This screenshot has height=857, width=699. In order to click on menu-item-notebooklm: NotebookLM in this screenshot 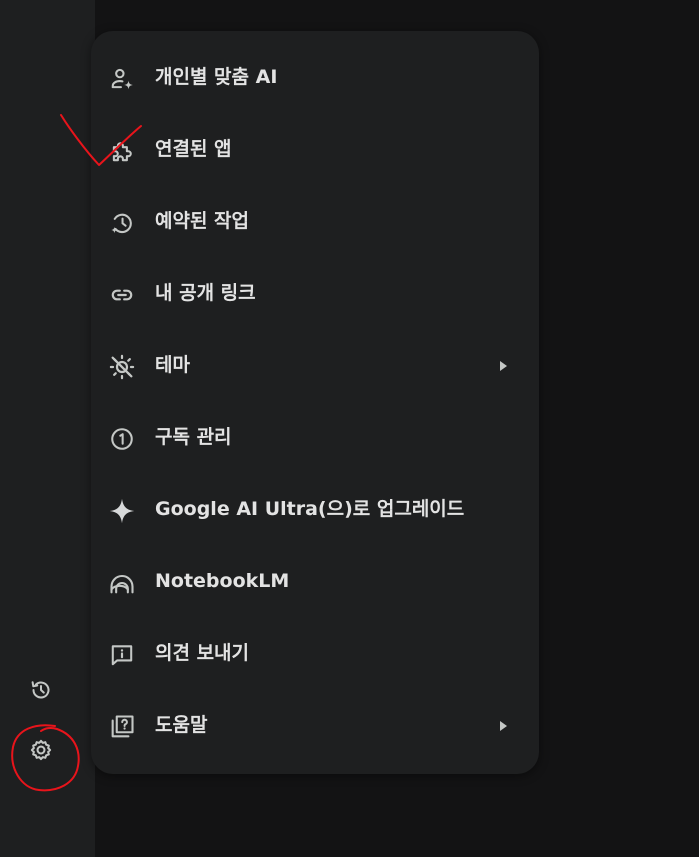, I will do `click(315, 581)`.